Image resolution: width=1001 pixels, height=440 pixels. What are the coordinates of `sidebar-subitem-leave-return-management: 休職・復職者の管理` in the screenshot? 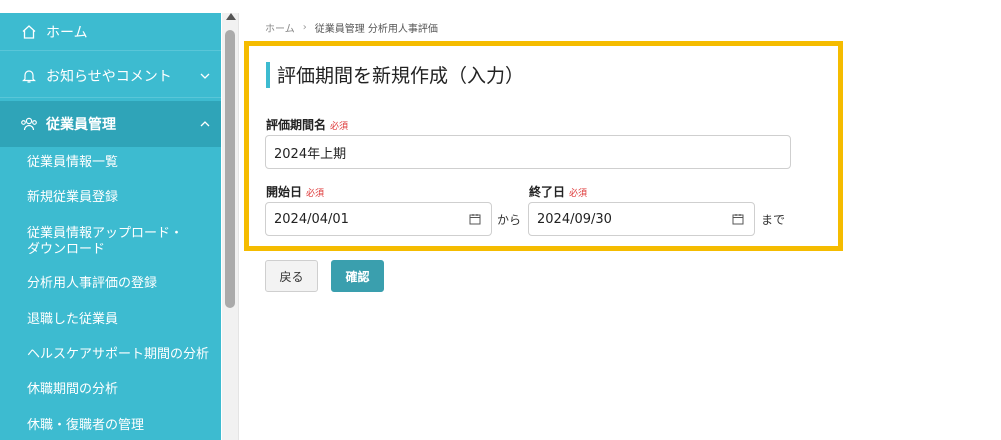 It's located at (85, 426).